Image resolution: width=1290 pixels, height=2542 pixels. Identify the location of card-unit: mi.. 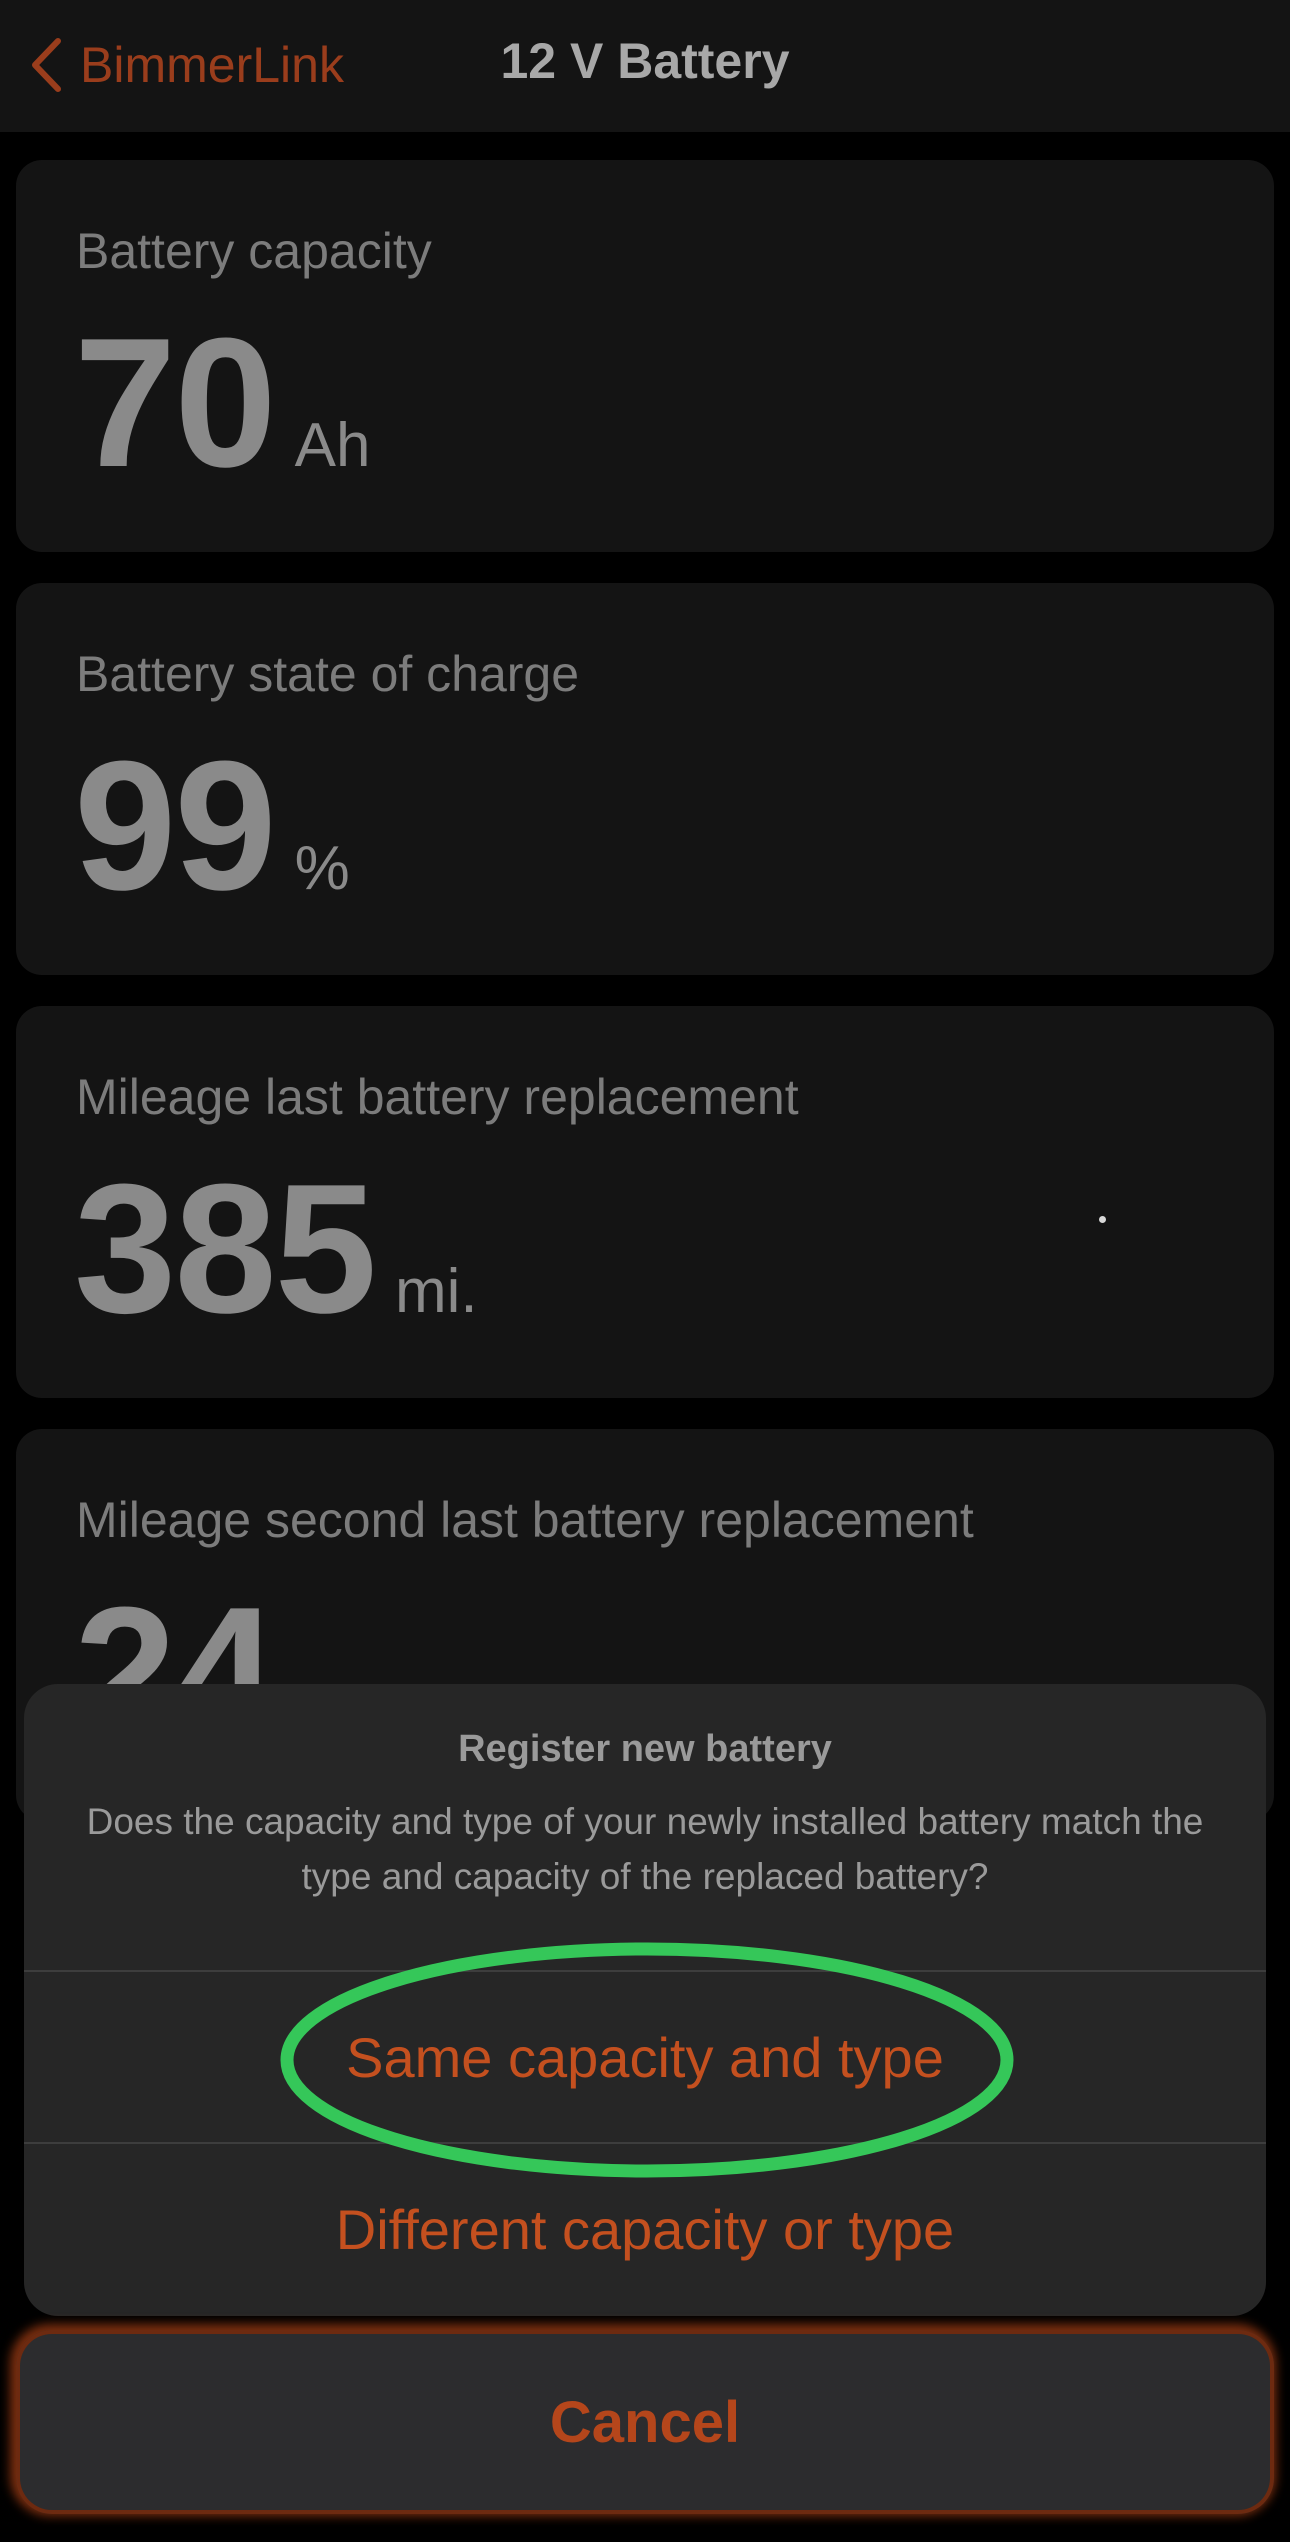
(436, 1291).